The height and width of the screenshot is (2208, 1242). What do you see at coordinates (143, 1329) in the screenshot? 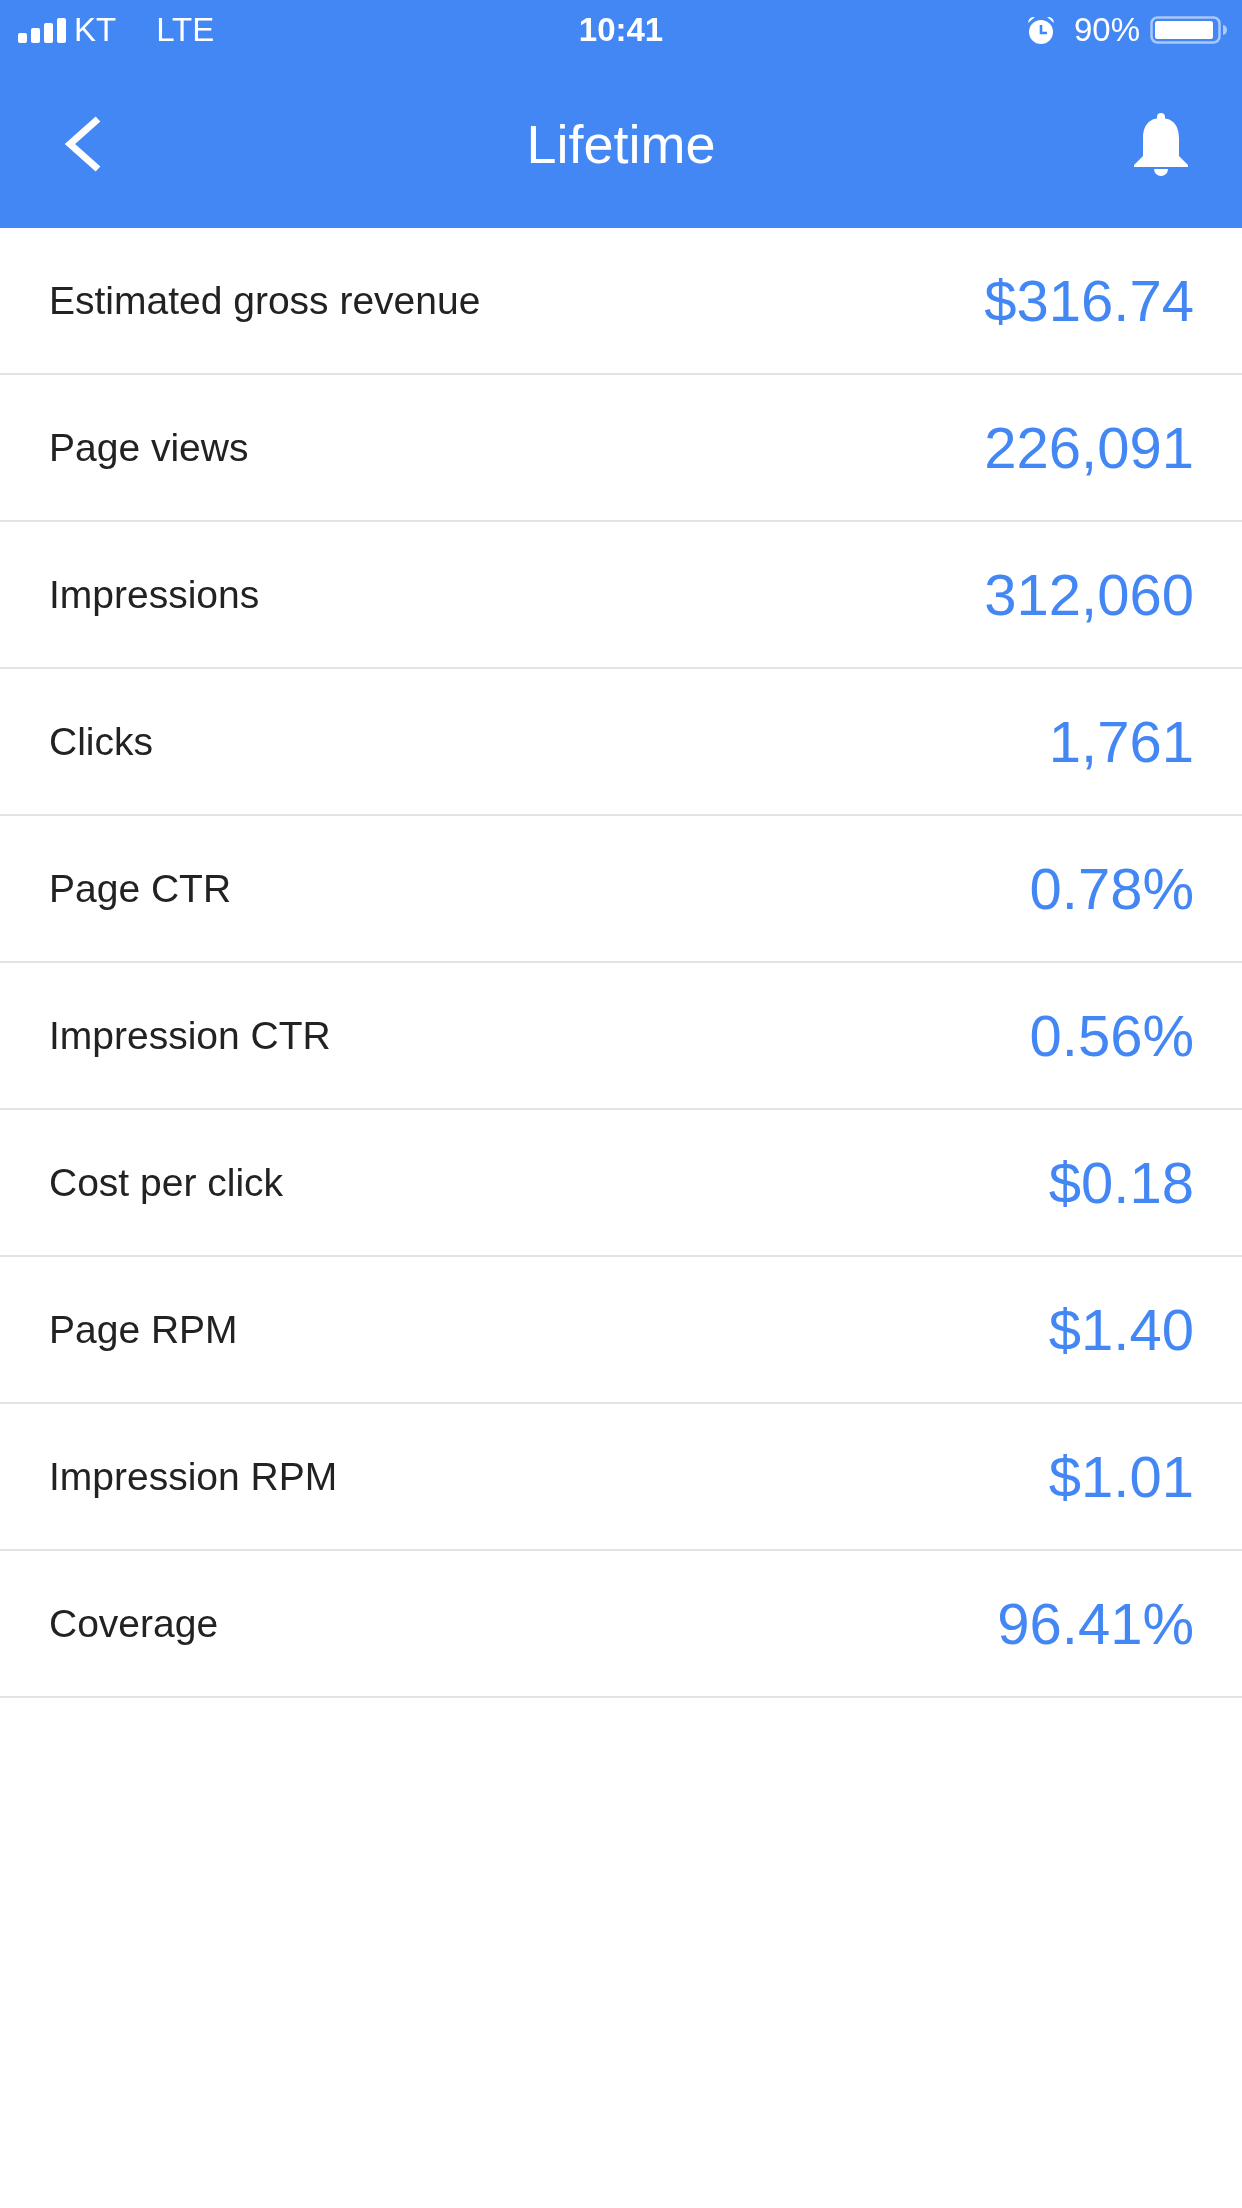
I see `metric-label: Page RPM` at bounding box center [143, 1329].